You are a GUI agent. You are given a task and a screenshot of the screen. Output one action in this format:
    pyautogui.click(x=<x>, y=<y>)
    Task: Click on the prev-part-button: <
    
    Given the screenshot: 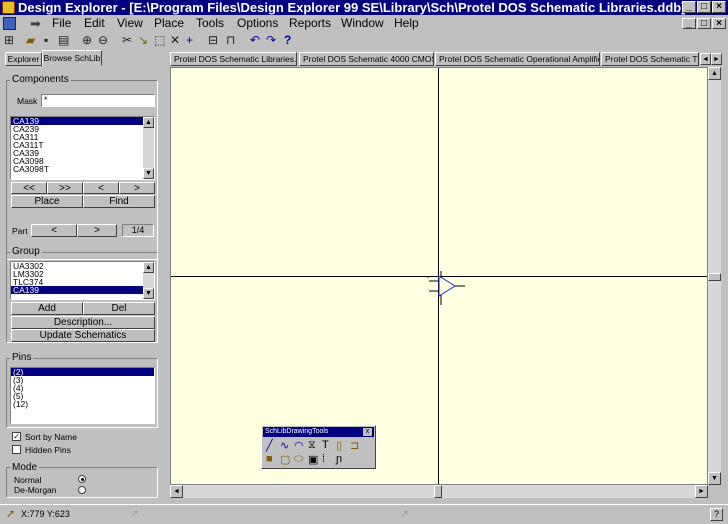 What is the action you would take?
    pyautogui.click(x=54, y=230)
    